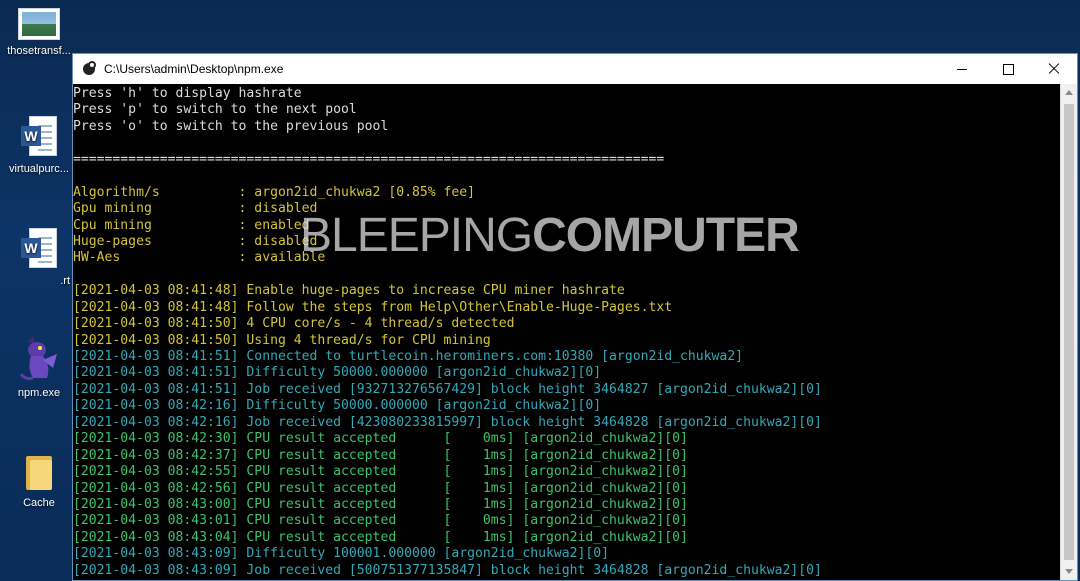  I want to click on console-line: HW-Aes : available, so click(199, 258).